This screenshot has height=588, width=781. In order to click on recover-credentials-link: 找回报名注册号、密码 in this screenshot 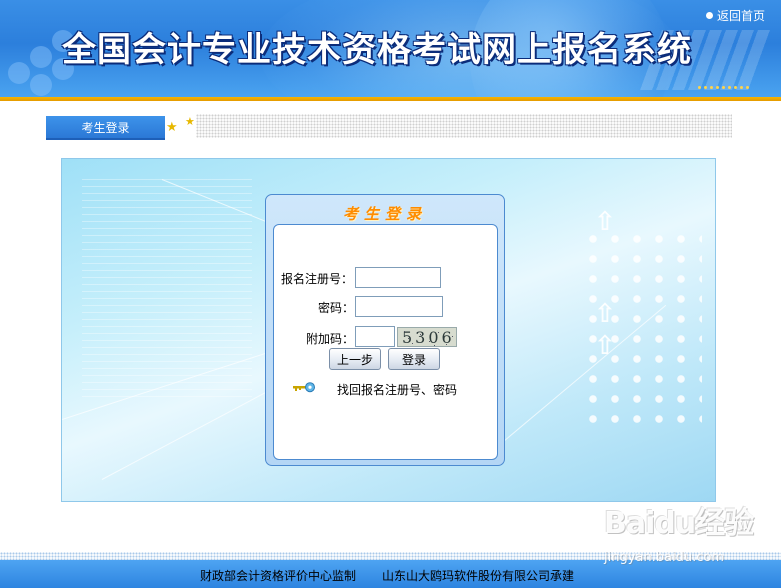, I will do `click(397, 389)`.